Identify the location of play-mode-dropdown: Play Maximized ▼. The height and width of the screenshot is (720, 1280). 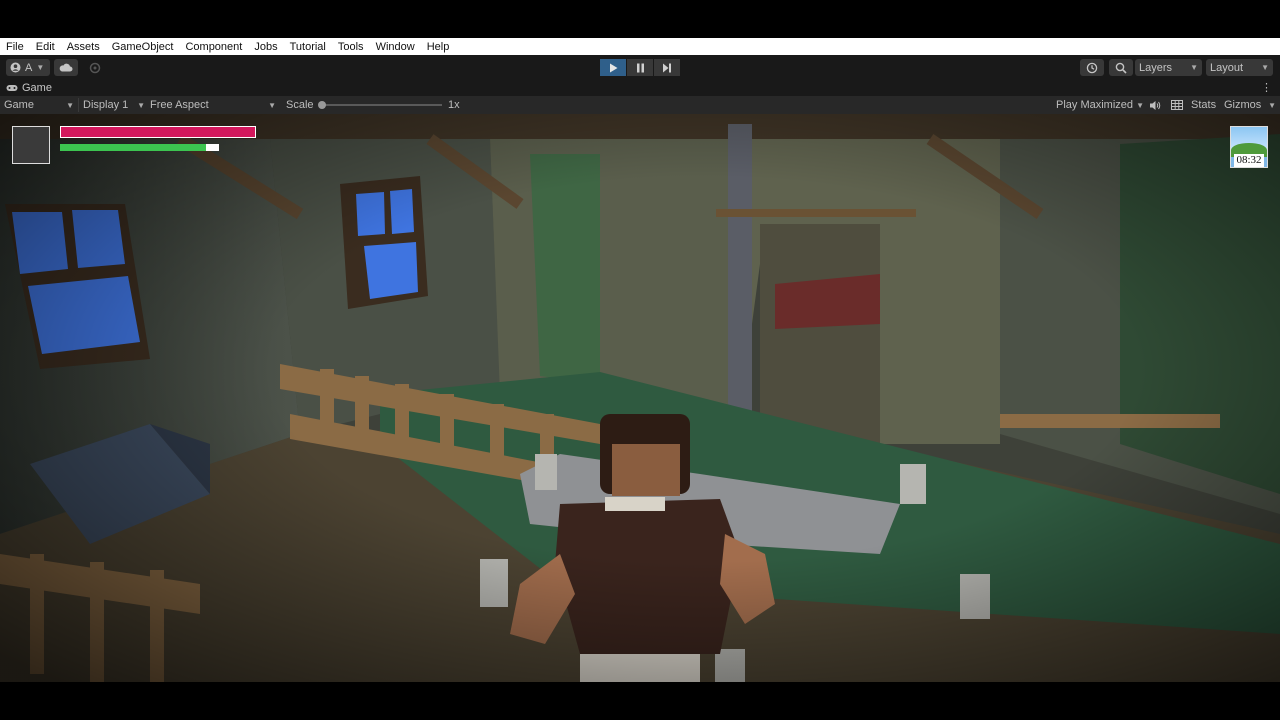
(1100, 105).